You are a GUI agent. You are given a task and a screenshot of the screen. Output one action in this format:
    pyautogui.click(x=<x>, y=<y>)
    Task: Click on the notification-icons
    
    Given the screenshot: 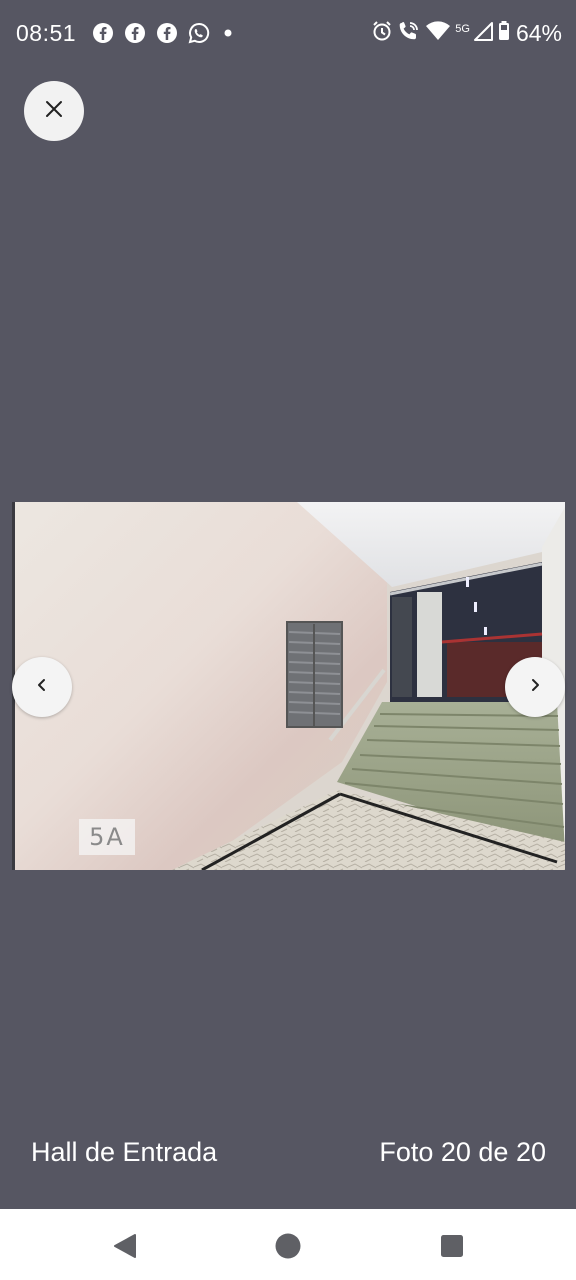 What is the action you would take?
    pyautogui.click(x=164, y=35)
    